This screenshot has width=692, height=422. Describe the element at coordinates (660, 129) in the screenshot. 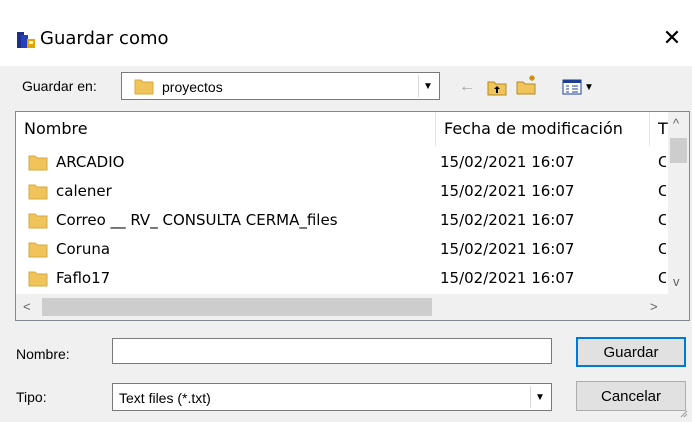

I see `column-header-type: T` at that location.